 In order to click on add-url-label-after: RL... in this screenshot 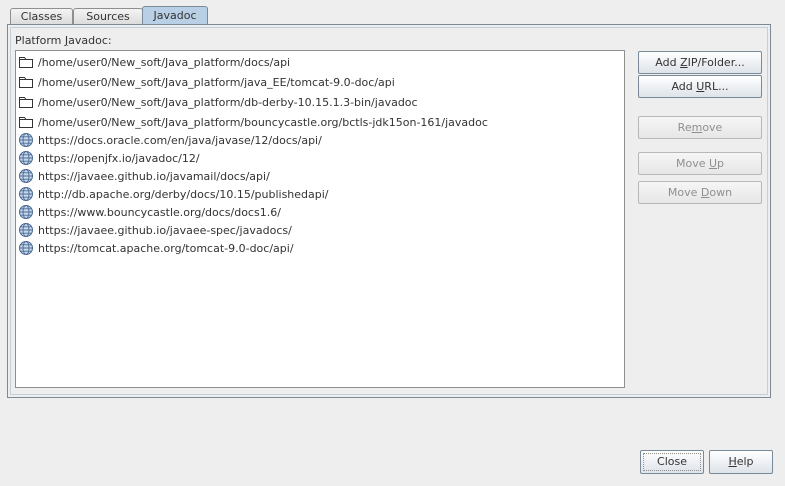, I will do `click(716, 86)`.